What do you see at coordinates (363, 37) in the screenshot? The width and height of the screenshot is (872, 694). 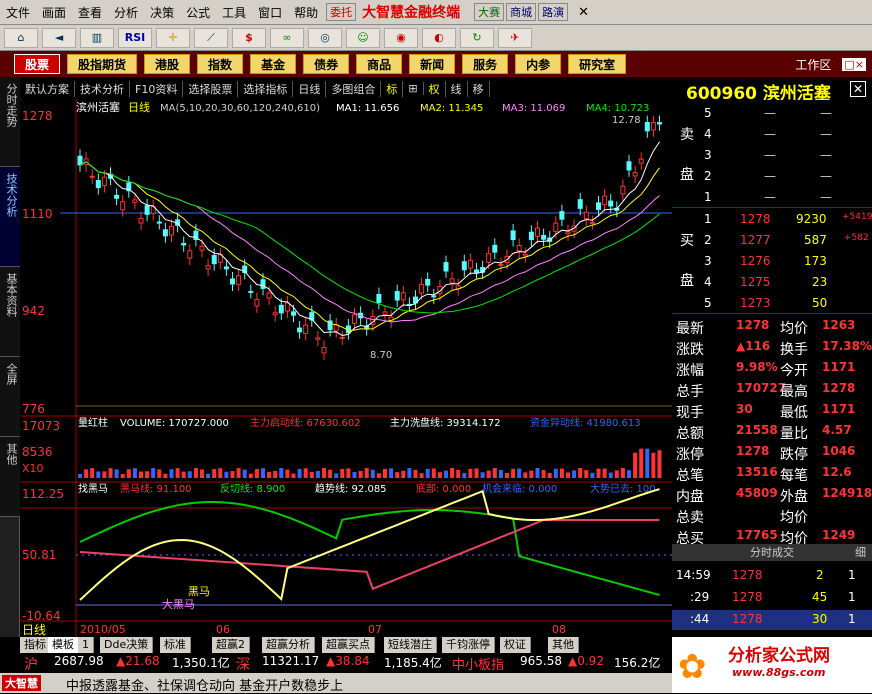 I see `user-icon: ☺` at bounding box center [363, 37].